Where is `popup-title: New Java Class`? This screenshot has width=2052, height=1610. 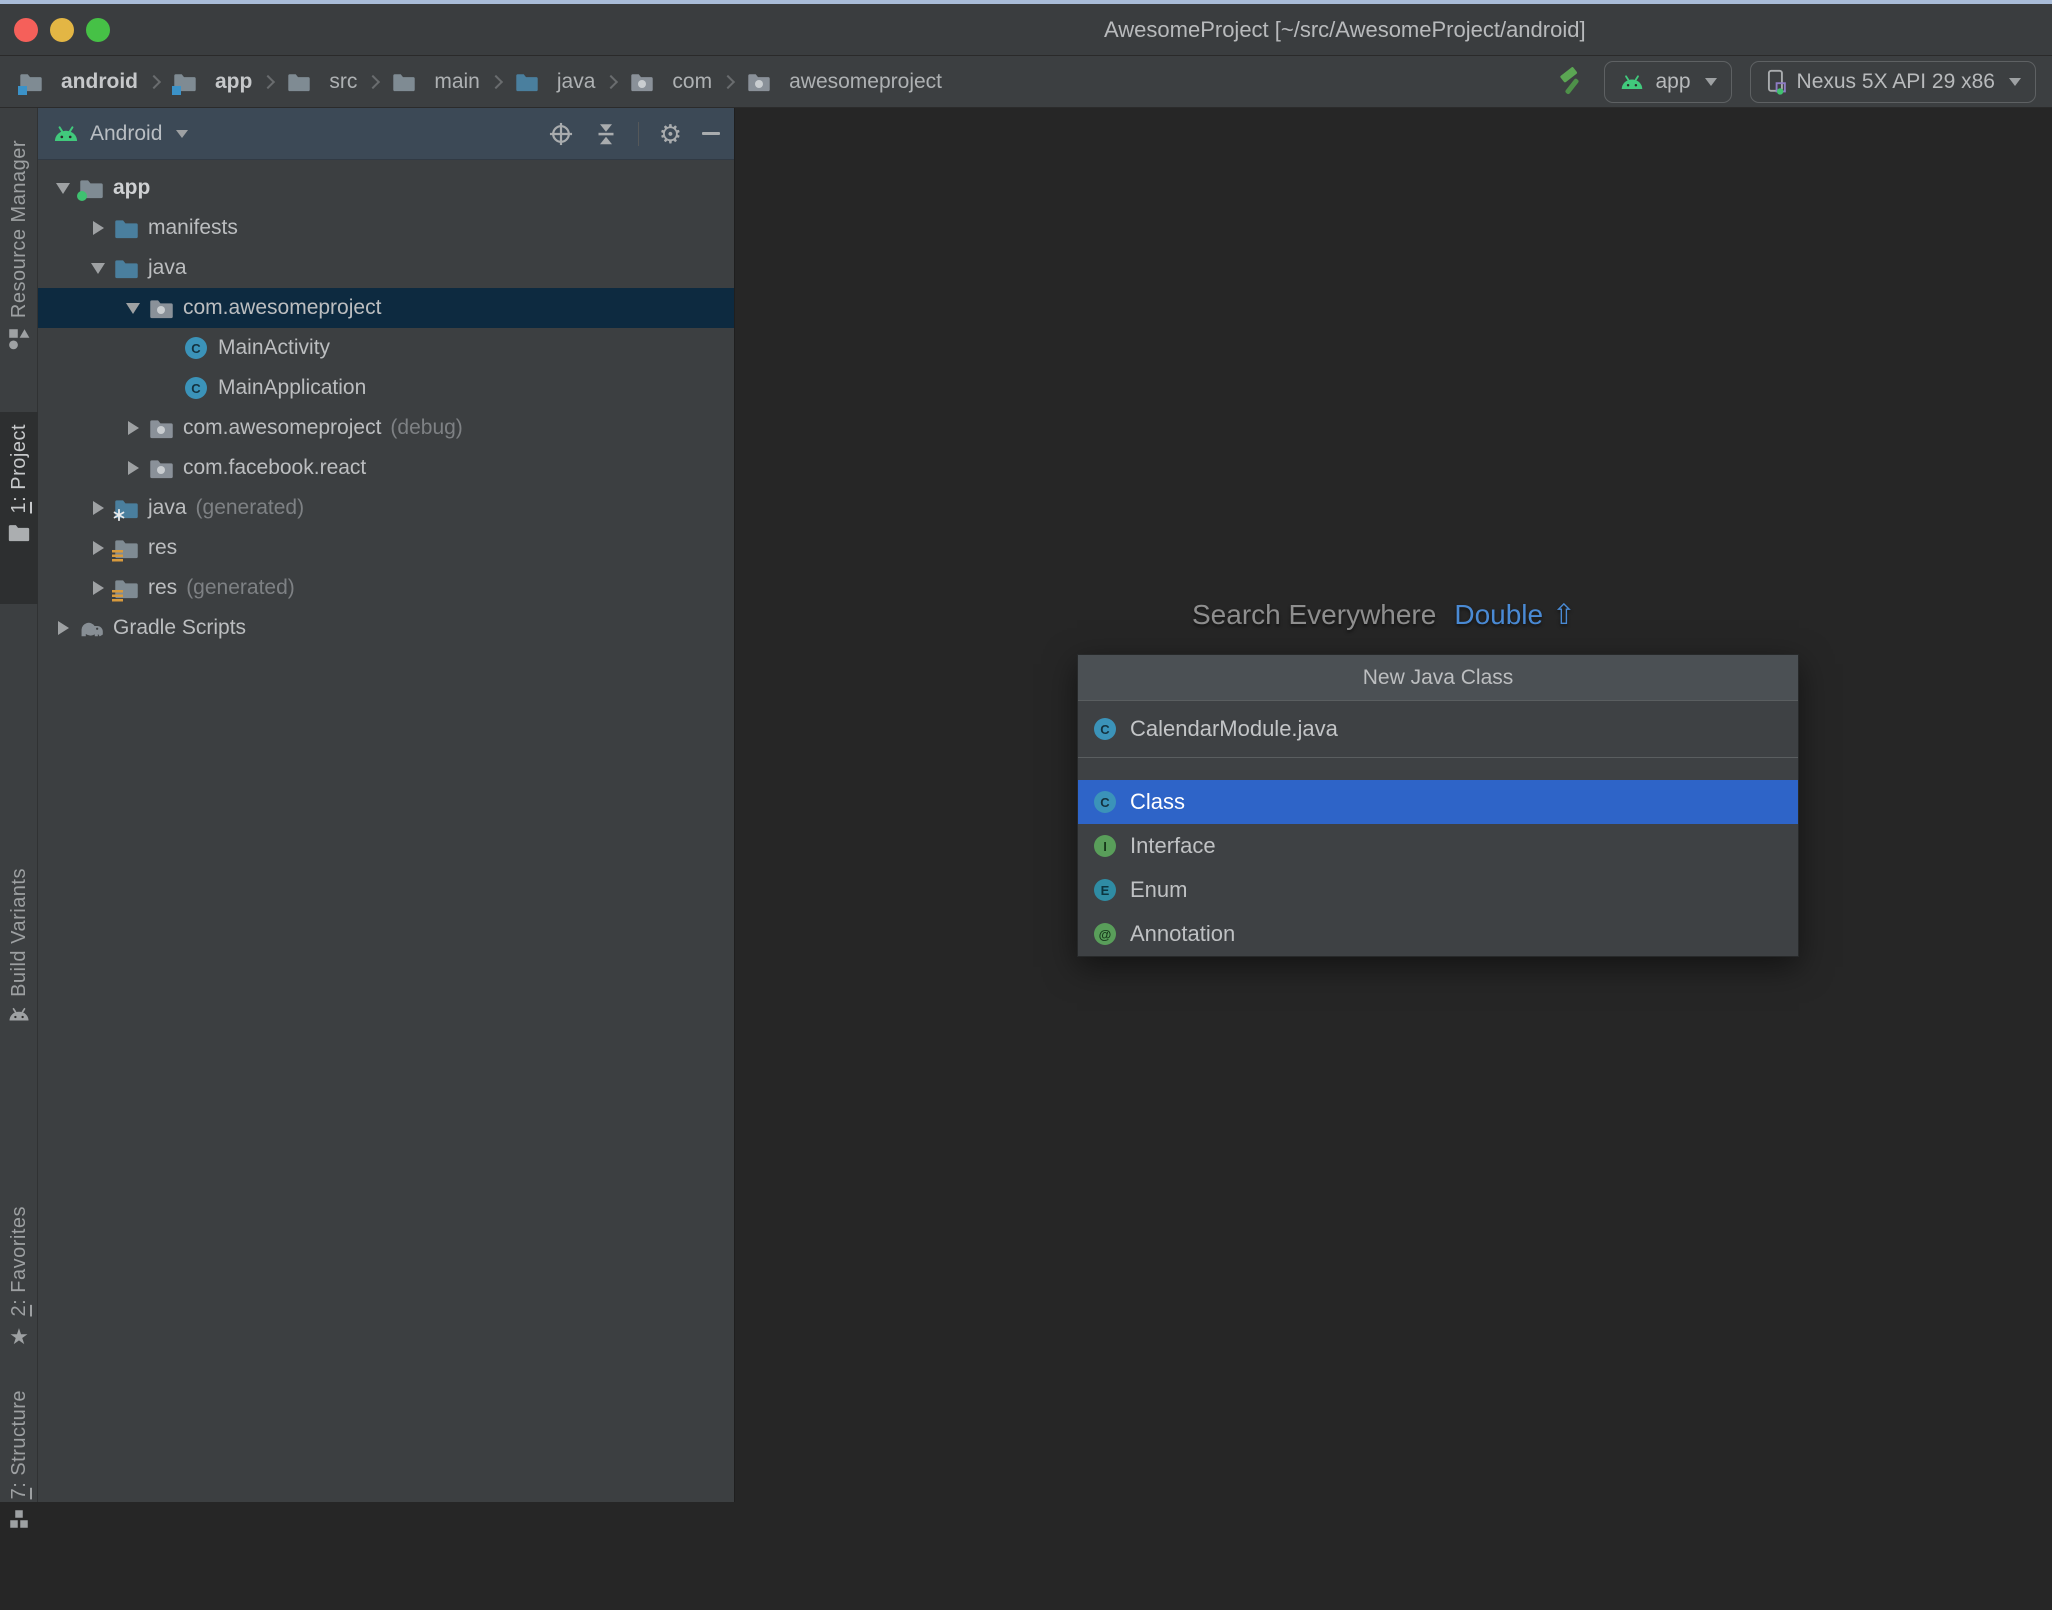 popup-title: New Java Class is located at coordinates (1438, 678).